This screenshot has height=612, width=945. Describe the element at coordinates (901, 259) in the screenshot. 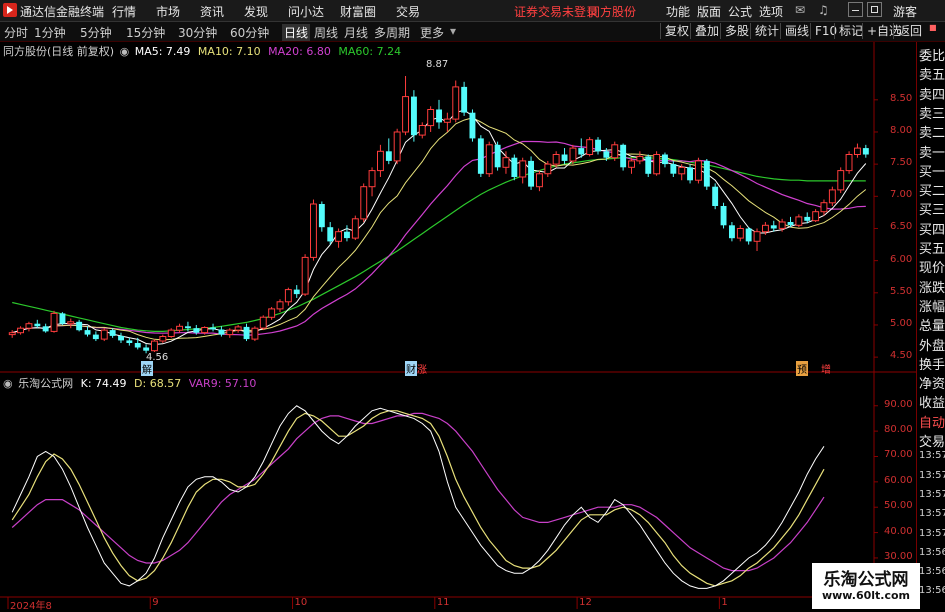

I see `price-tick-label: 6.00` at that location.